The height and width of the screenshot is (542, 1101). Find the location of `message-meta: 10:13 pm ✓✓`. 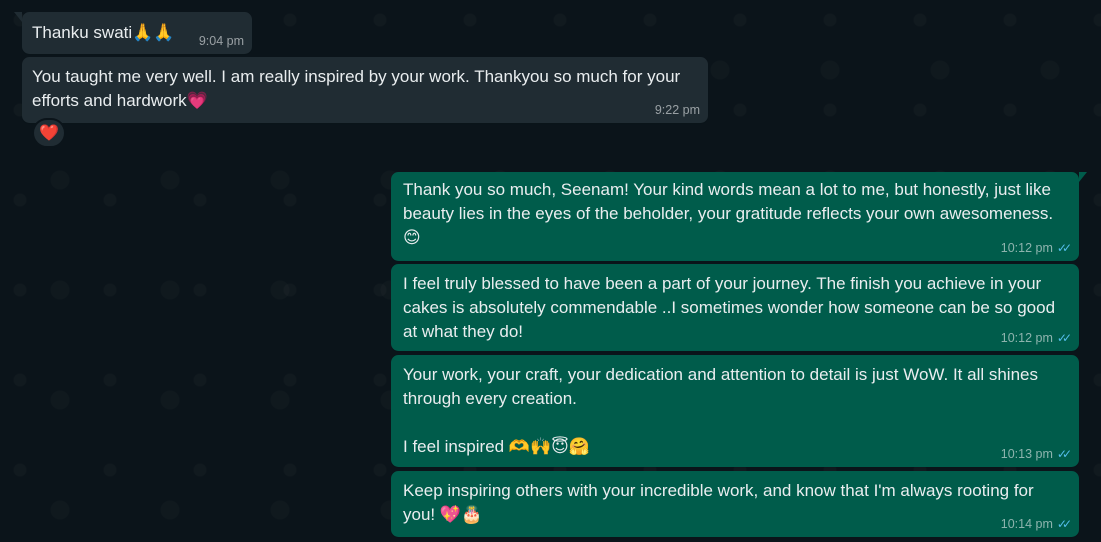

message-meta: 10:13 pm ✓✓ is located at coordinates (1036, 454).